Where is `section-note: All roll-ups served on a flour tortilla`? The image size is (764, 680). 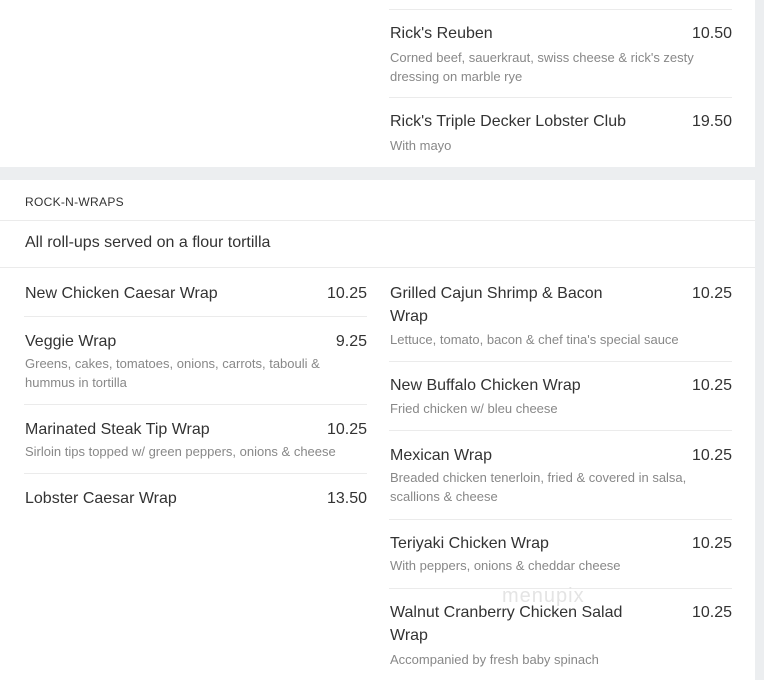 section-note: All roll-ups served on a flour tortilla is located at coordinates (148, 242).